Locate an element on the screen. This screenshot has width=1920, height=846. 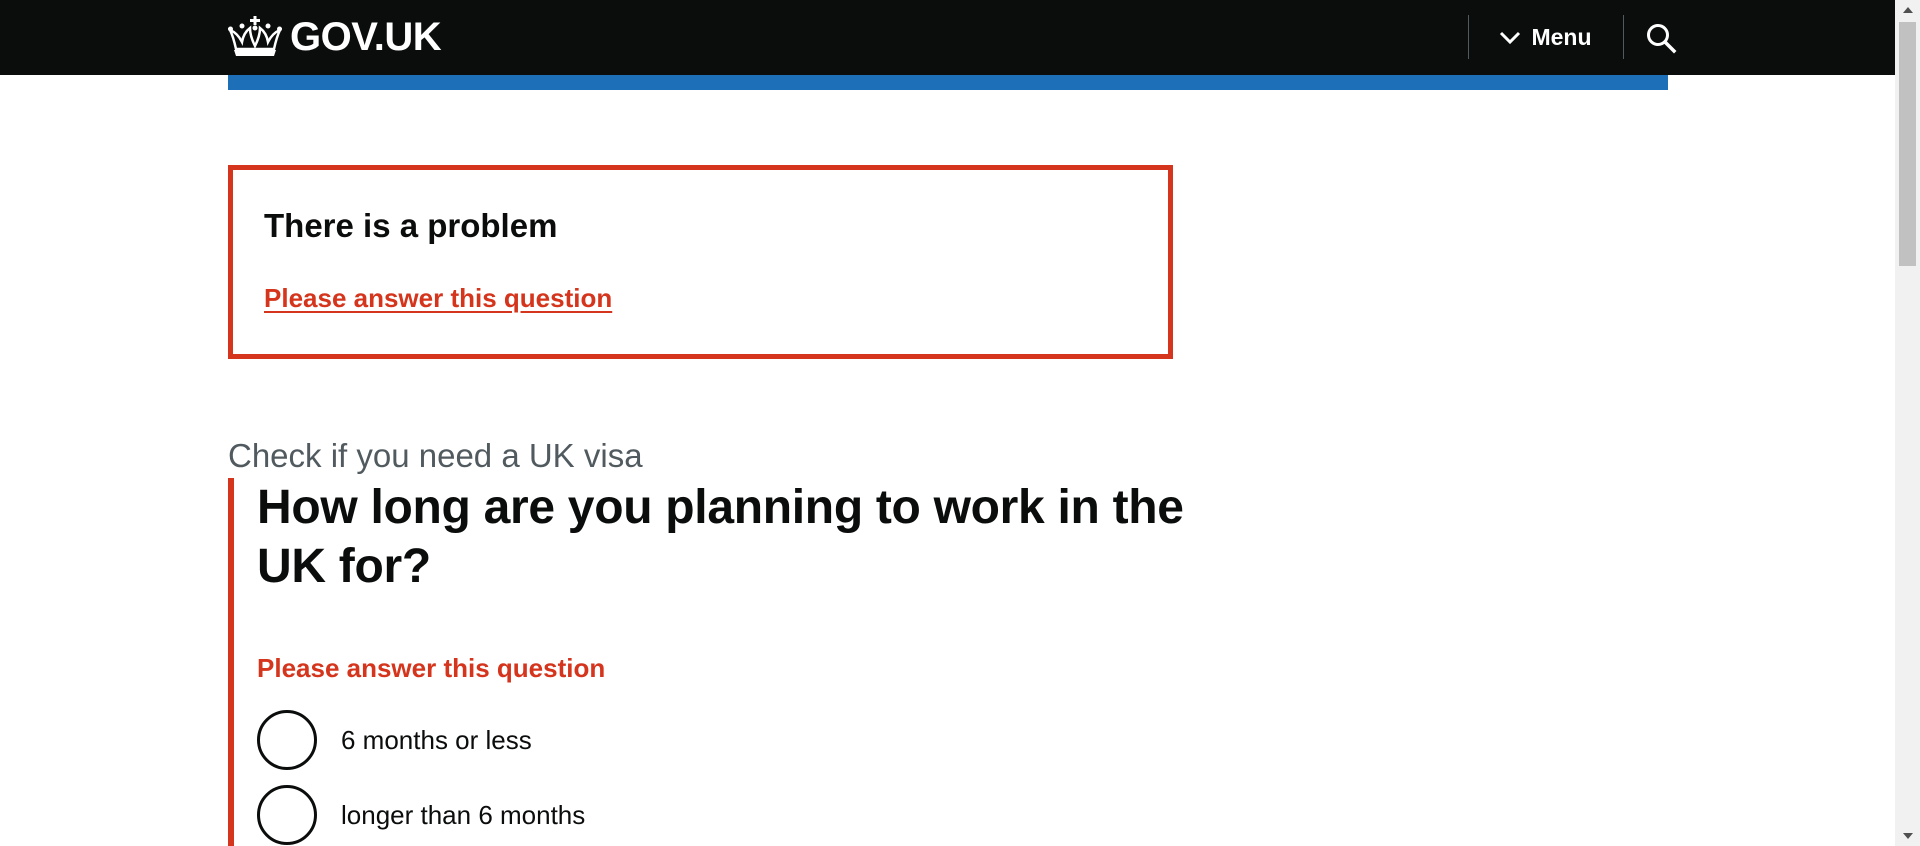
radio-option-longer-than-6-months: longer than 6 months is located at coordinates (421, 815).